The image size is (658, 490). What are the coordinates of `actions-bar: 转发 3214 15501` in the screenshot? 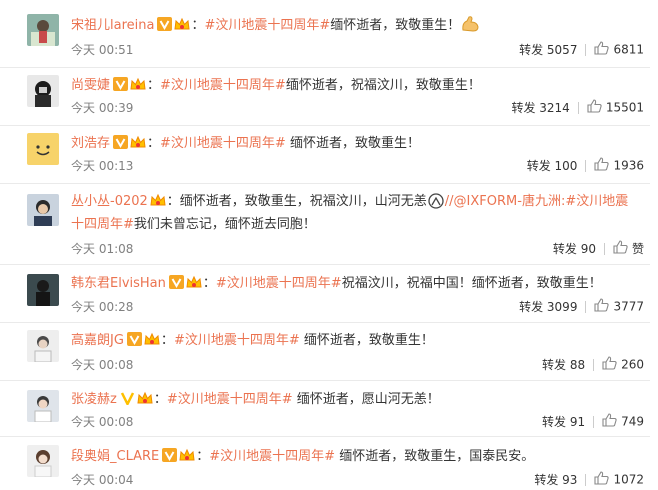 It's located at (577, 107).